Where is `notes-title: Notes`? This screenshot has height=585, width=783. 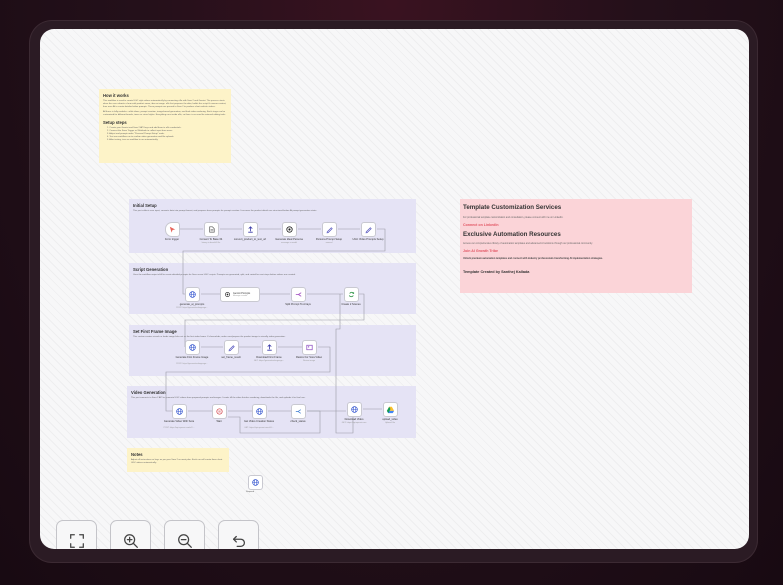 notes-title: Notes is located at coordinates (137, 454).